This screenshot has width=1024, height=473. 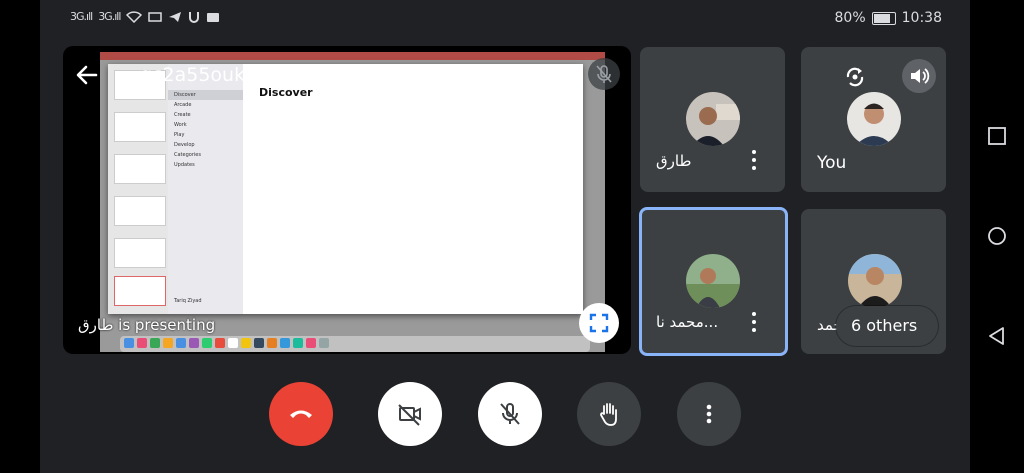 What do you see at coordinates (285, 75) in the screenshot?
I see `chevron-right-icon: ▶` at bounding box center [285, 75].